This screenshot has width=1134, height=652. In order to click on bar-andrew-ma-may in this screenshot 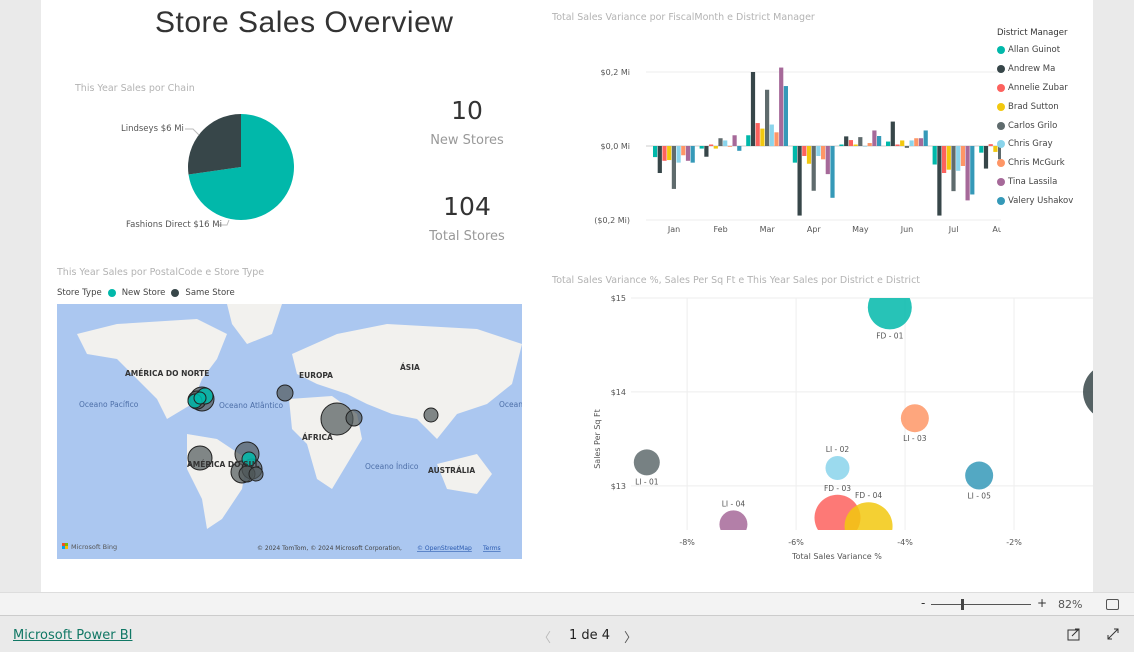, I will do `click(846, 141)`.